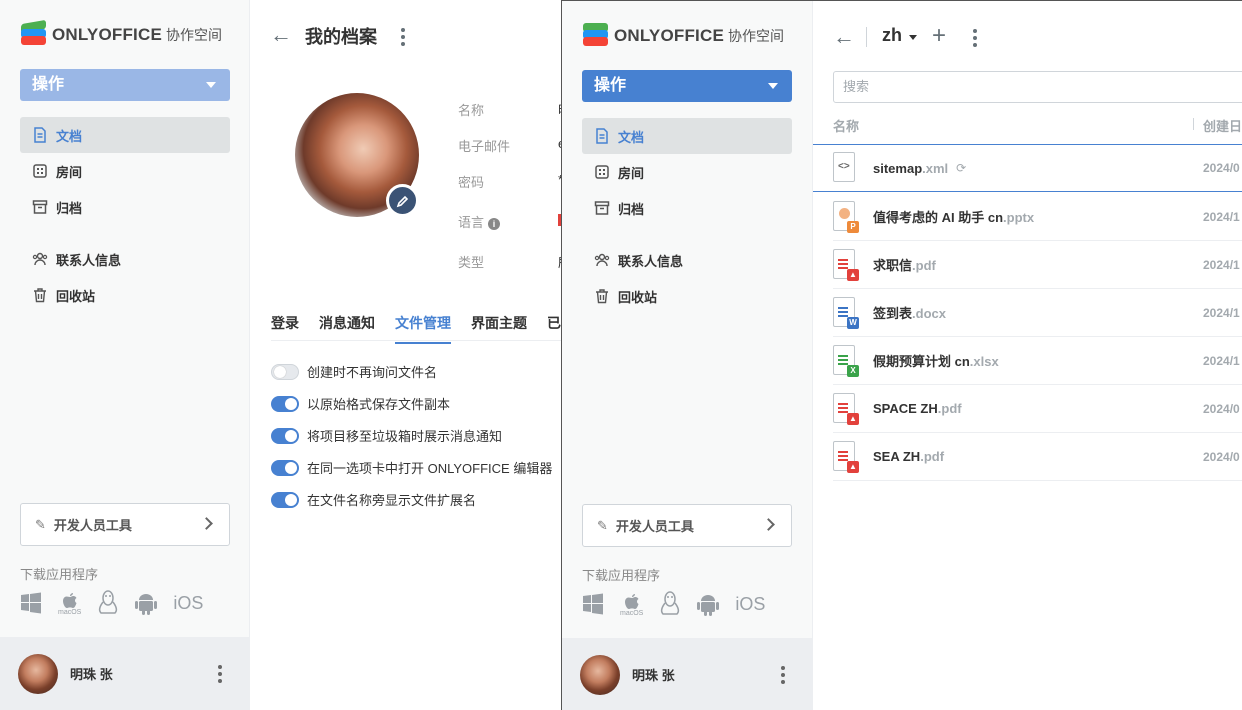  I want to click on tabs-divider, so click(416, 340).